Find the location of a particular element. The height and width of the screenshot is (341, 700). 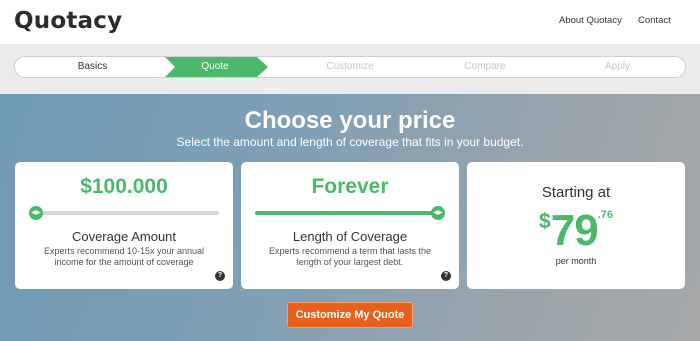

nav-contact-link: Contact is located at coordinates (654, 20).